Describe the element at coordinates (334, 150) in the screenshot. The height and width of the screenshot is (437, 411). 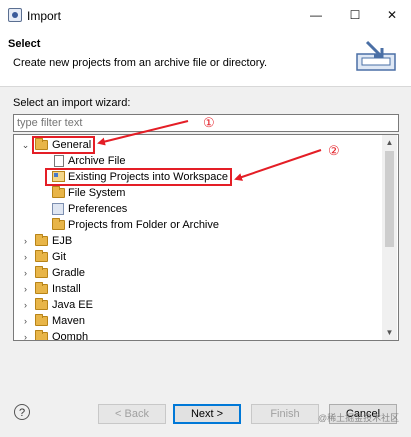
I see `annotation-number-two: ②` at that location.